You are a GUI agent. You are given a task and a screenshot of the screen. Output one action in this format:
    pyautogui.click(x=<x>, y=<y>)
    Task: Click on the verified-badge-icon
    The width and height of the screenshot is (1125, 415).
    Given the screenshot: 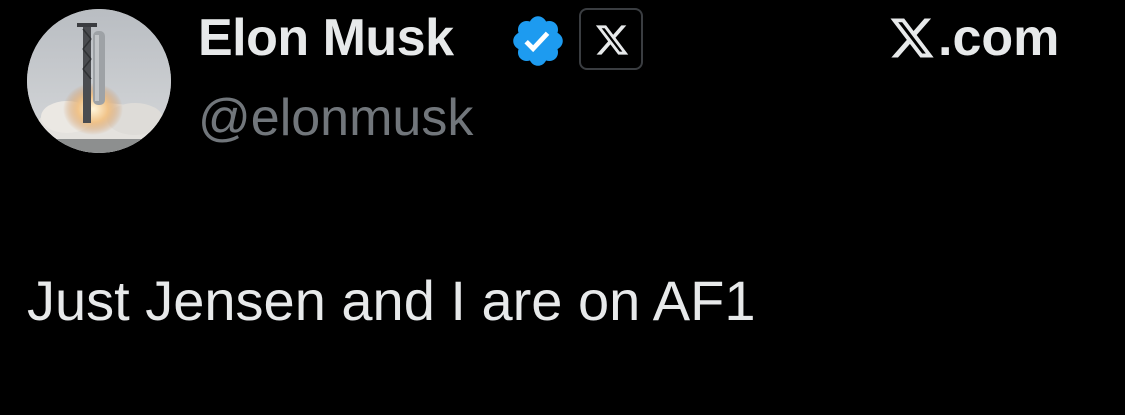 What is the action you would take?
    pyautogui.click(x=538, y=41)
    